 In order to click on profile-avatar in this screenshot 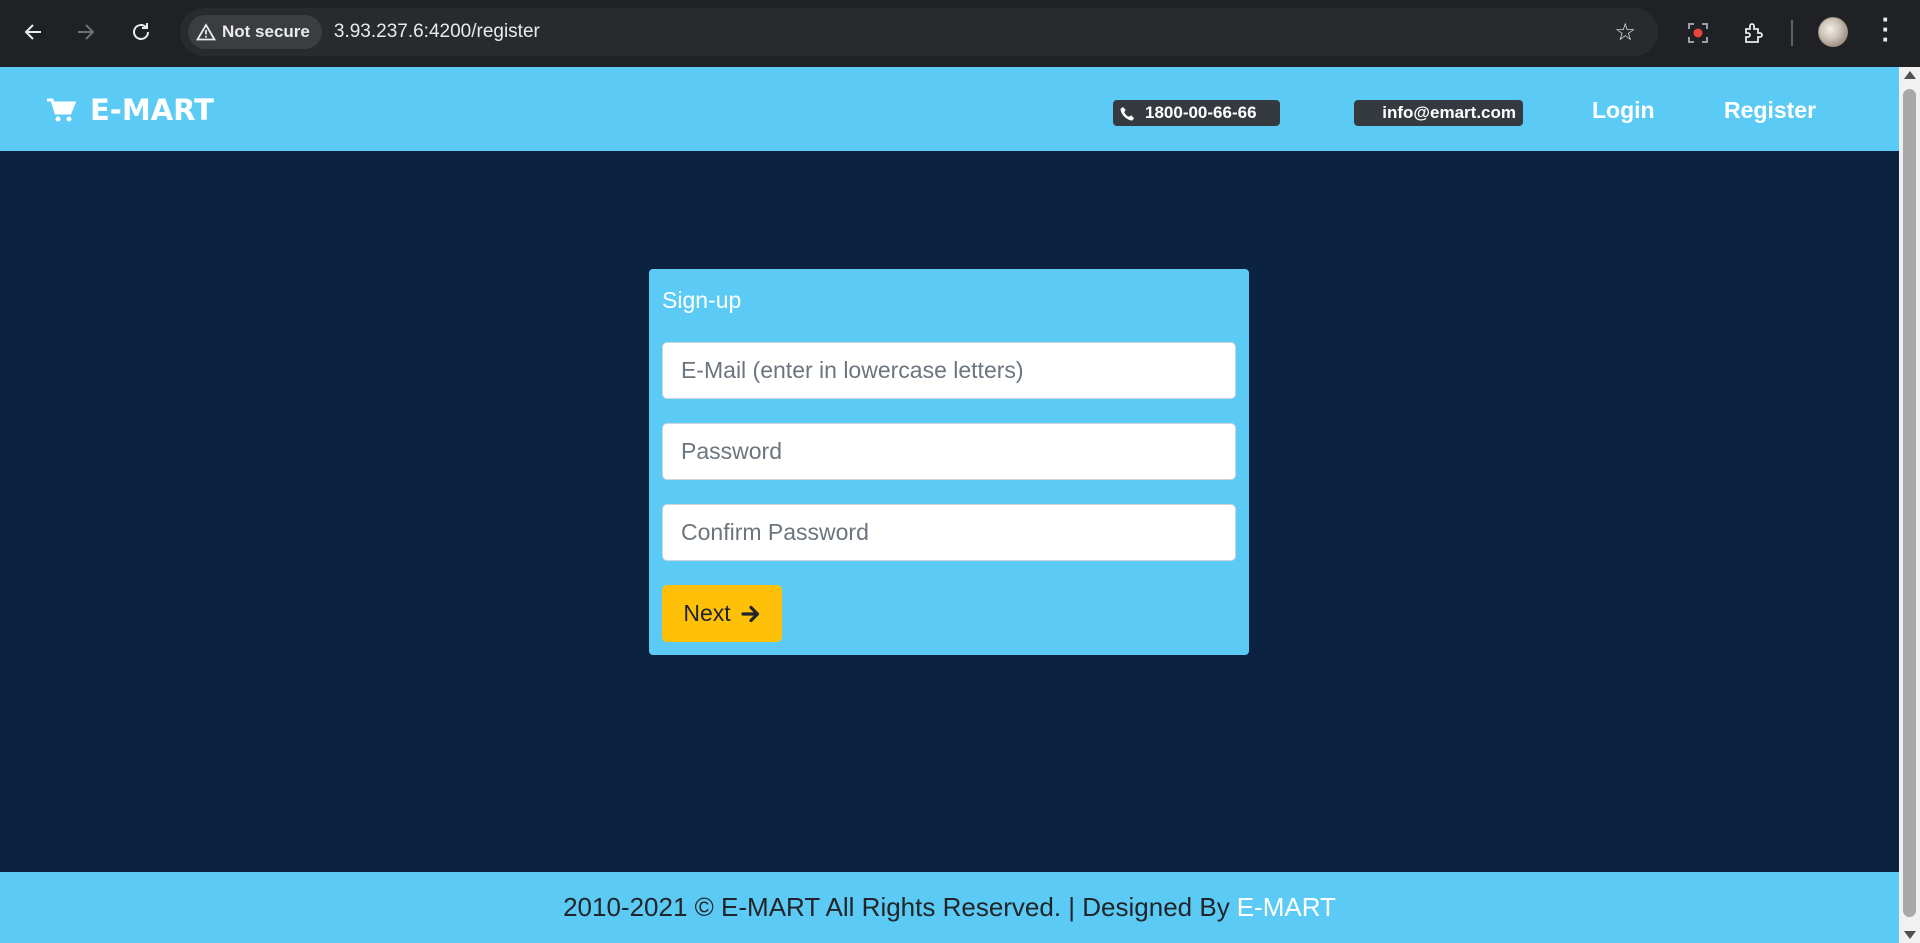, I will do `click(1833, 32)`.